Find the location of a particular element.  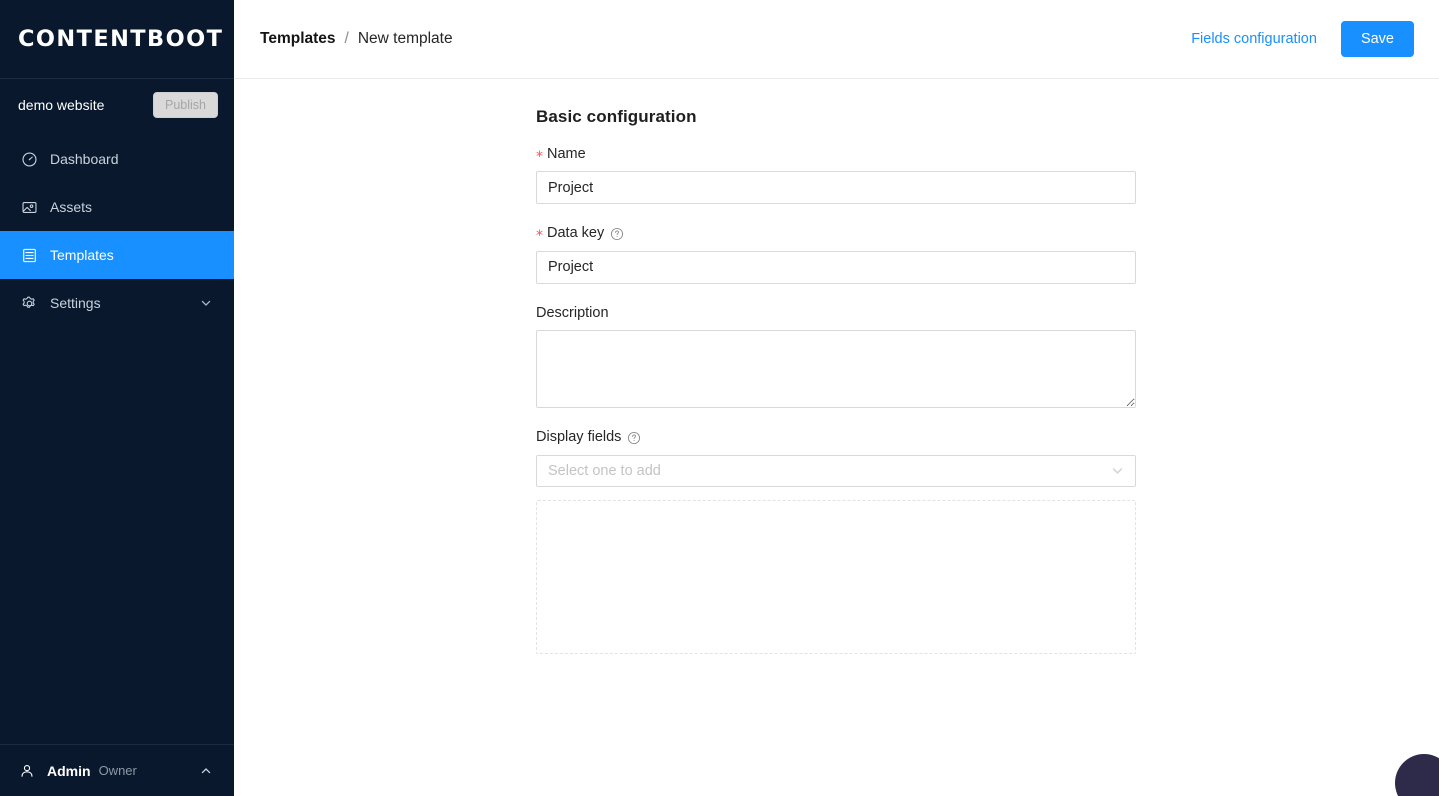

field-data-key-label: * Data key is located at coordinates (836, 235).